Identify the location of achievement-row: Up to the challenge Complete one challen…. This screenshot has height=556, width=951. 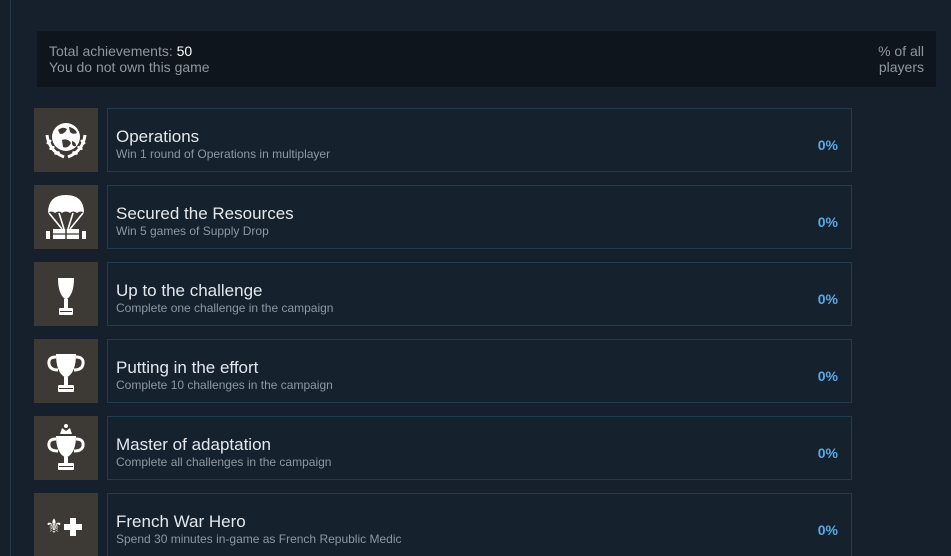
(492, 294).